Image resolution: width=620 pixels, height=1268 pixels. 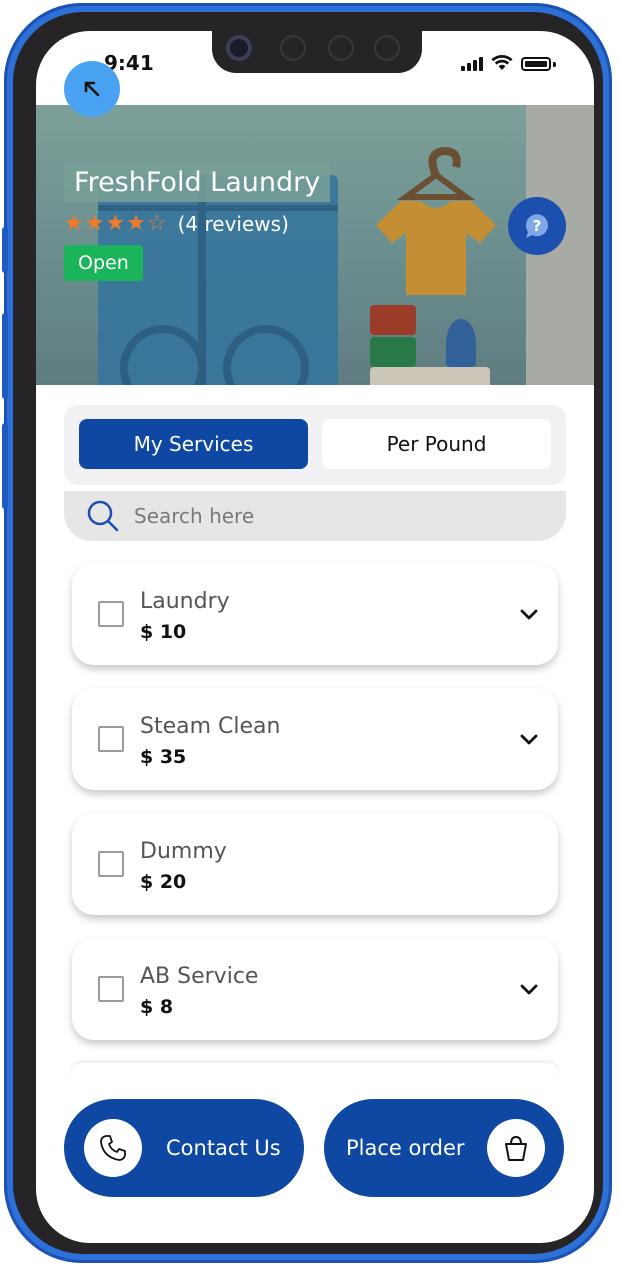 What do you see at coordinates (317, 52) in the screenshot?
I see `notch` at bounding box center [317, 52].